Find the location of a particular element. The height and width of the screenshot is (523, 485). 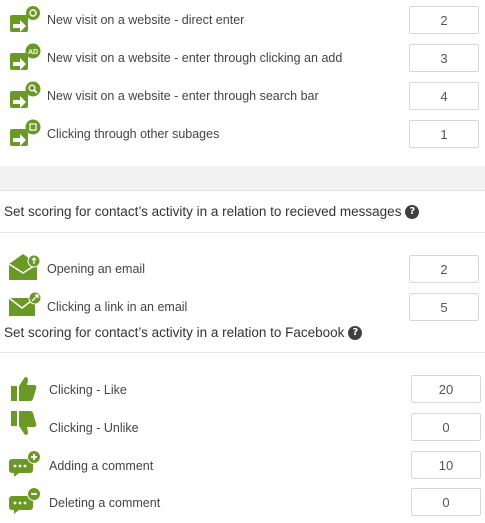

thumbs-up-icon is located at coordinates (26, 389).